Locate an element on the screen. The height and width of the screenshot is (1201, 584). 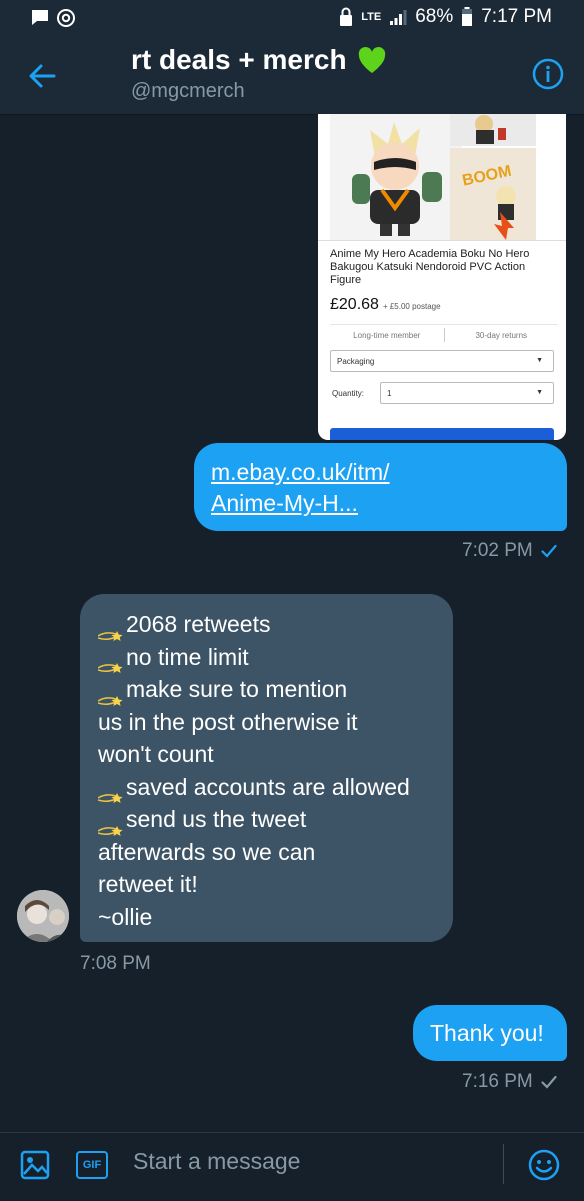
message-line: make sure to mention is located at coordinates (266, 689).